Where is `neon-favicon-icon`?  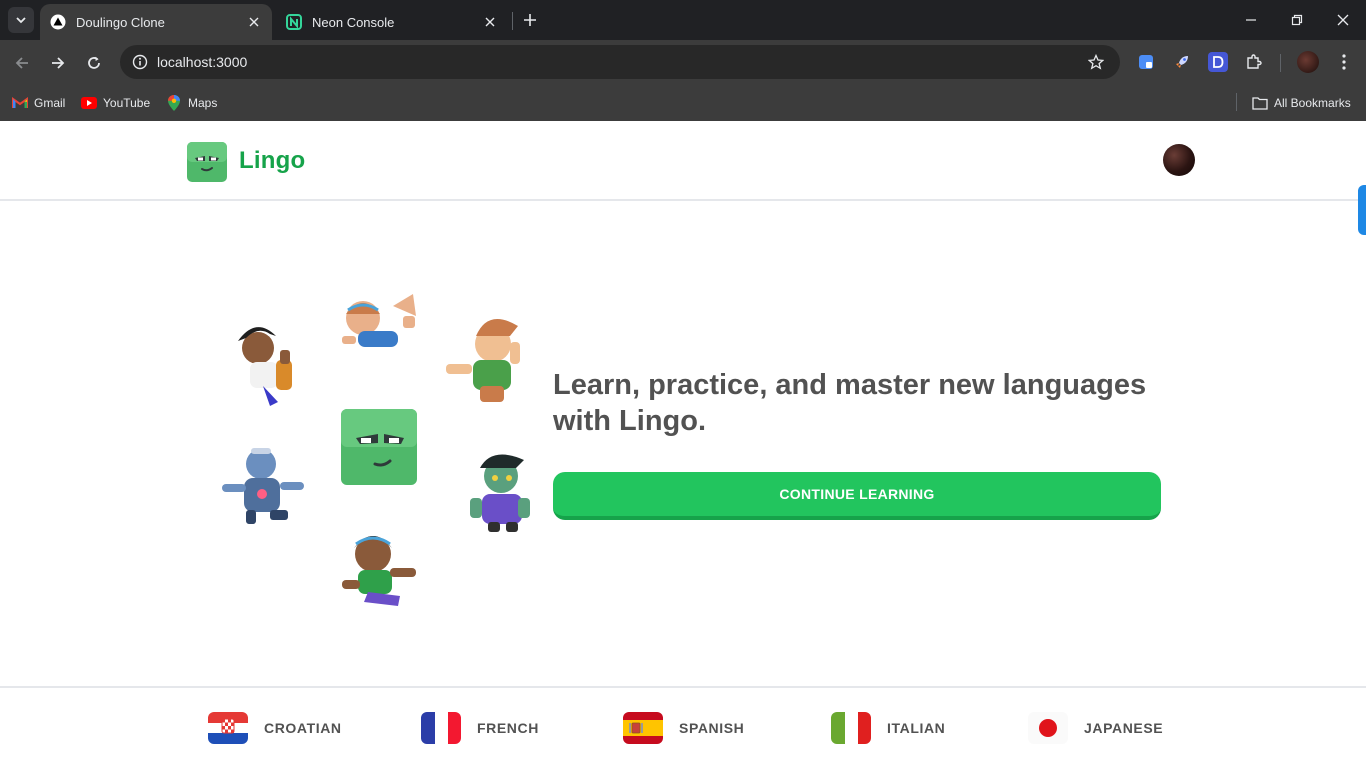 neon-favicon-icon is located at coordinates (294, 22).